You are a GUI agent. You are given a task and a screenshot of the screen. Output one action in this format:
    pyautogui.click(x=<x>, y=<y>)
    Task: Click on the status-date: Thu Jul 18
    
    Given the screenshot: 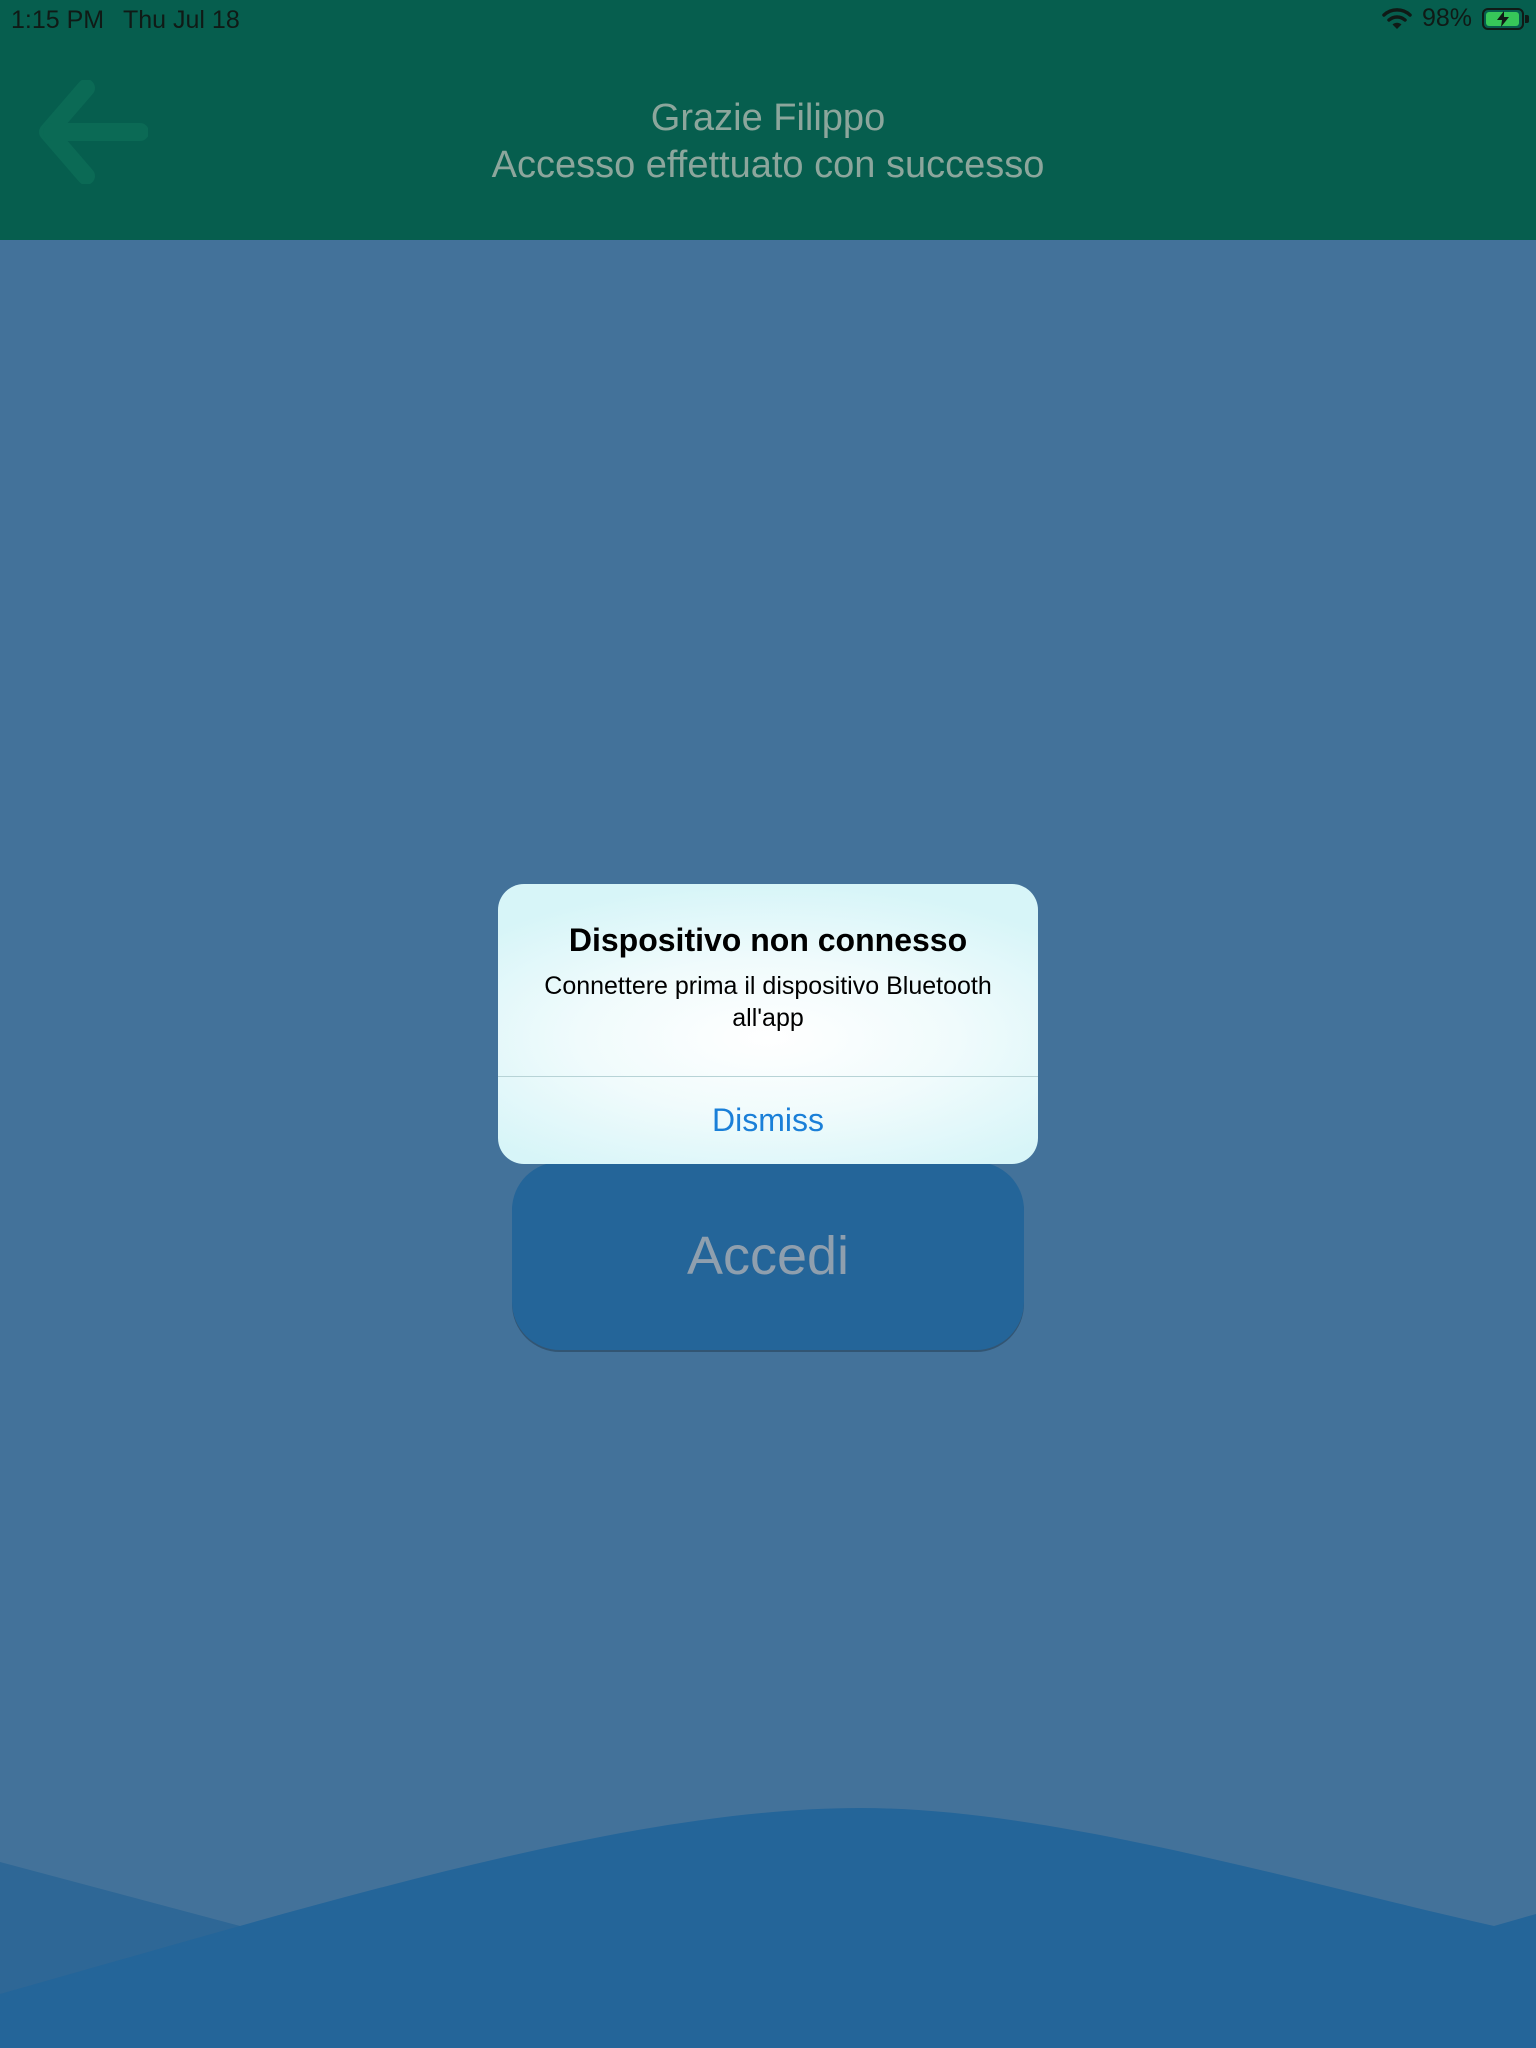 What is the action you would take?
    pyautogui.click(x=181, y=20)
    